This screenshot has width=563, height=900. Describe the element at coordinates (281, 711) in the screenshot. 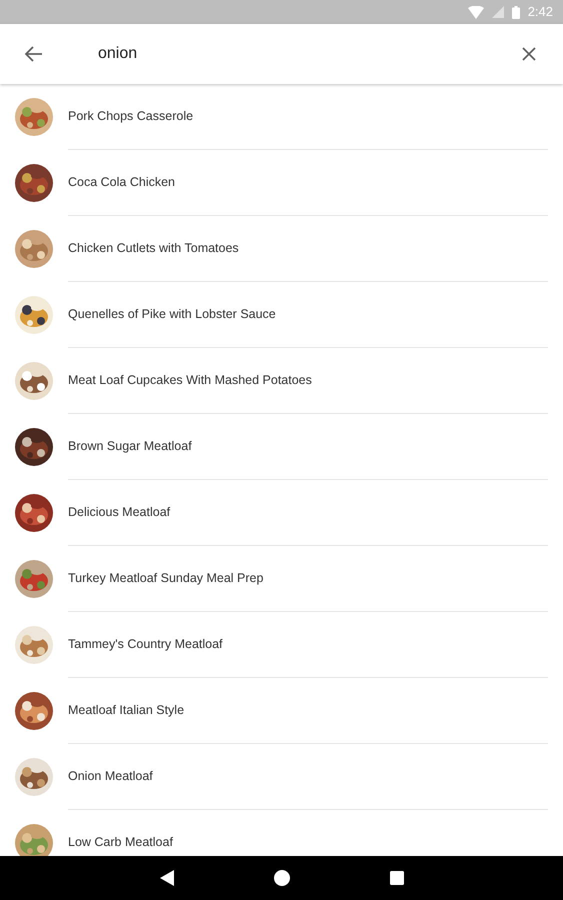

I see `recipe-item: Meatloaf Italian Style` at that location.